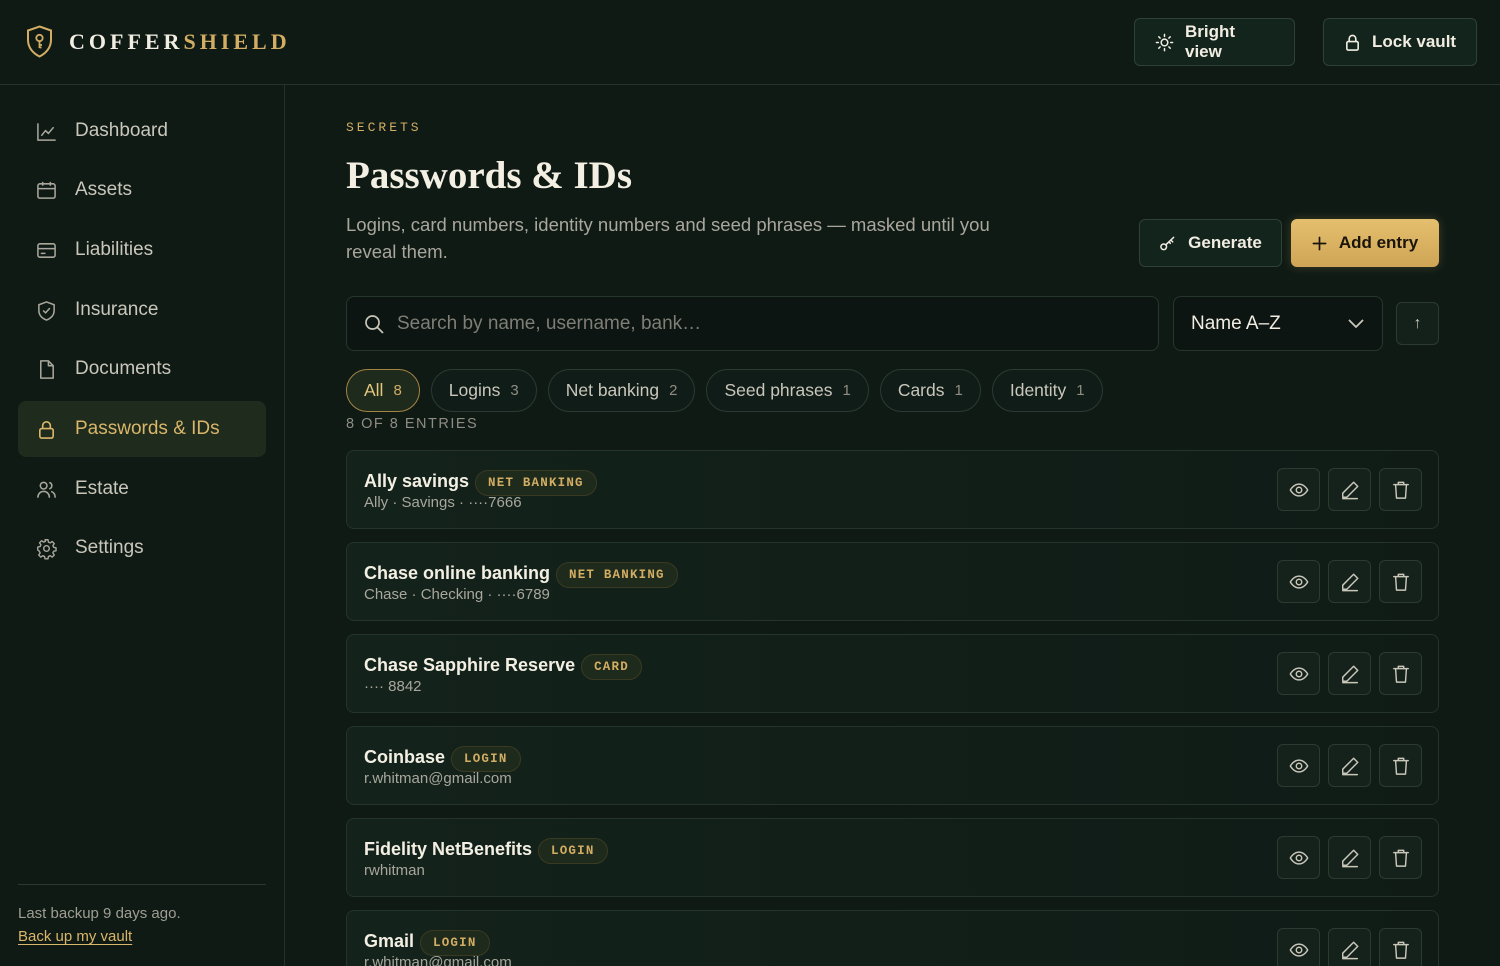 This screenshot has width=1500, height=966. Describe the element at coordinates (892, 673) in the screenshot. I see `list-item: Chase Sapphire Reserve CARD ···· 8842` at that location.